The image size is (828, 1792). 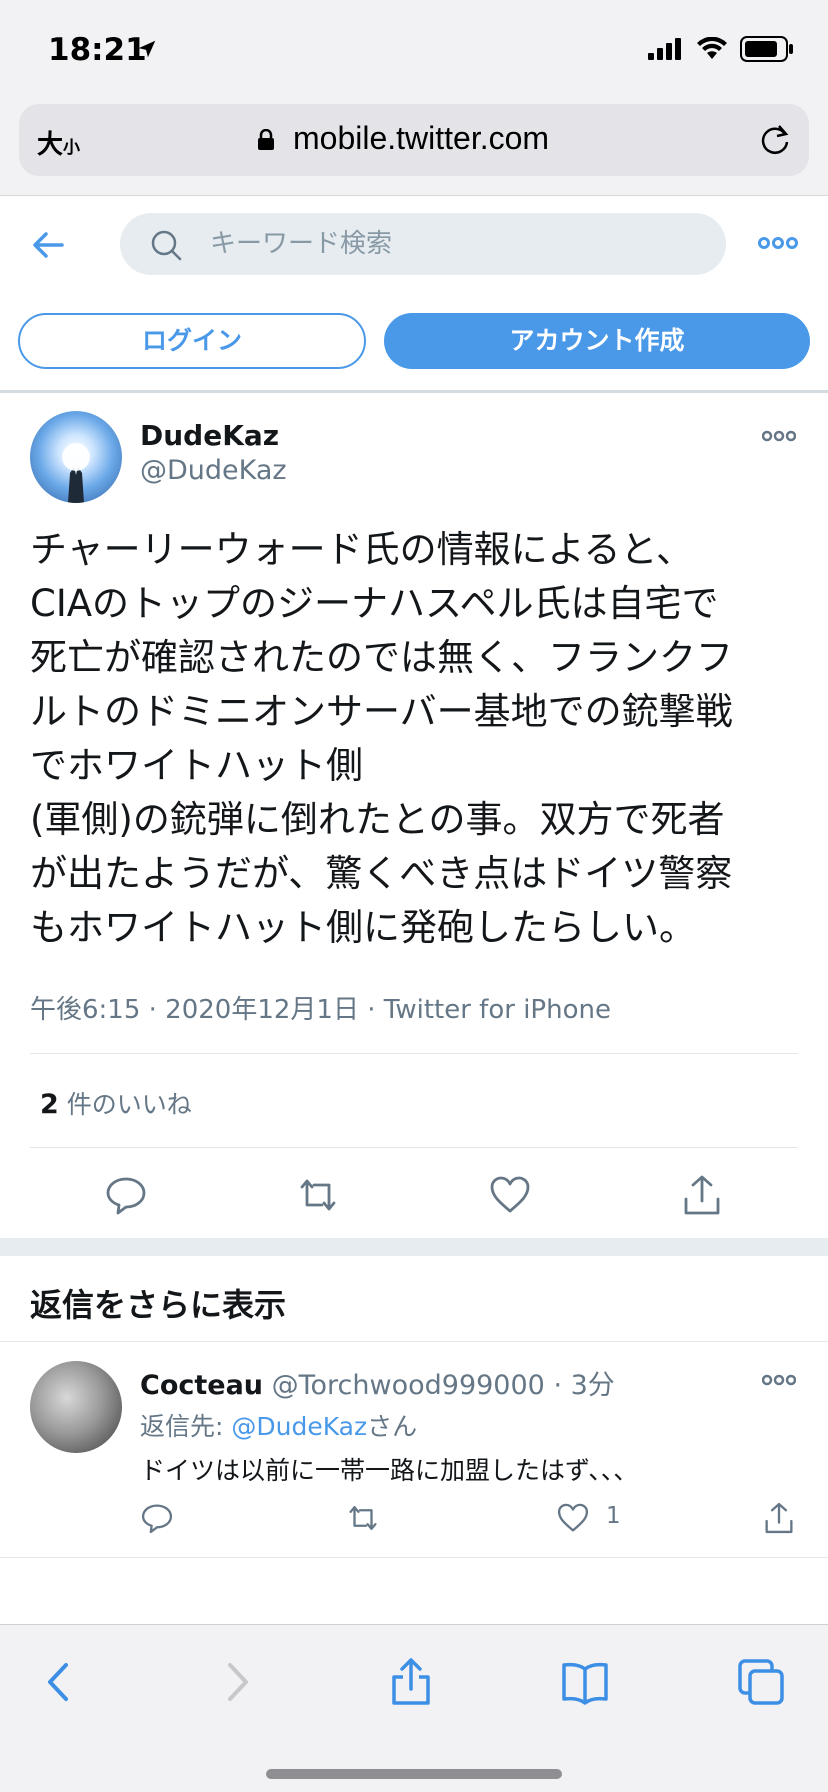 I want to click on auth-row: ログイン アカウント作成, so click(x=414, y=341).